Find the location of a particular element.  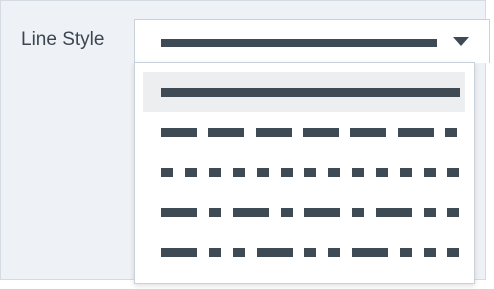

option-dash-dot-dot is located at coordinates (304, 252).